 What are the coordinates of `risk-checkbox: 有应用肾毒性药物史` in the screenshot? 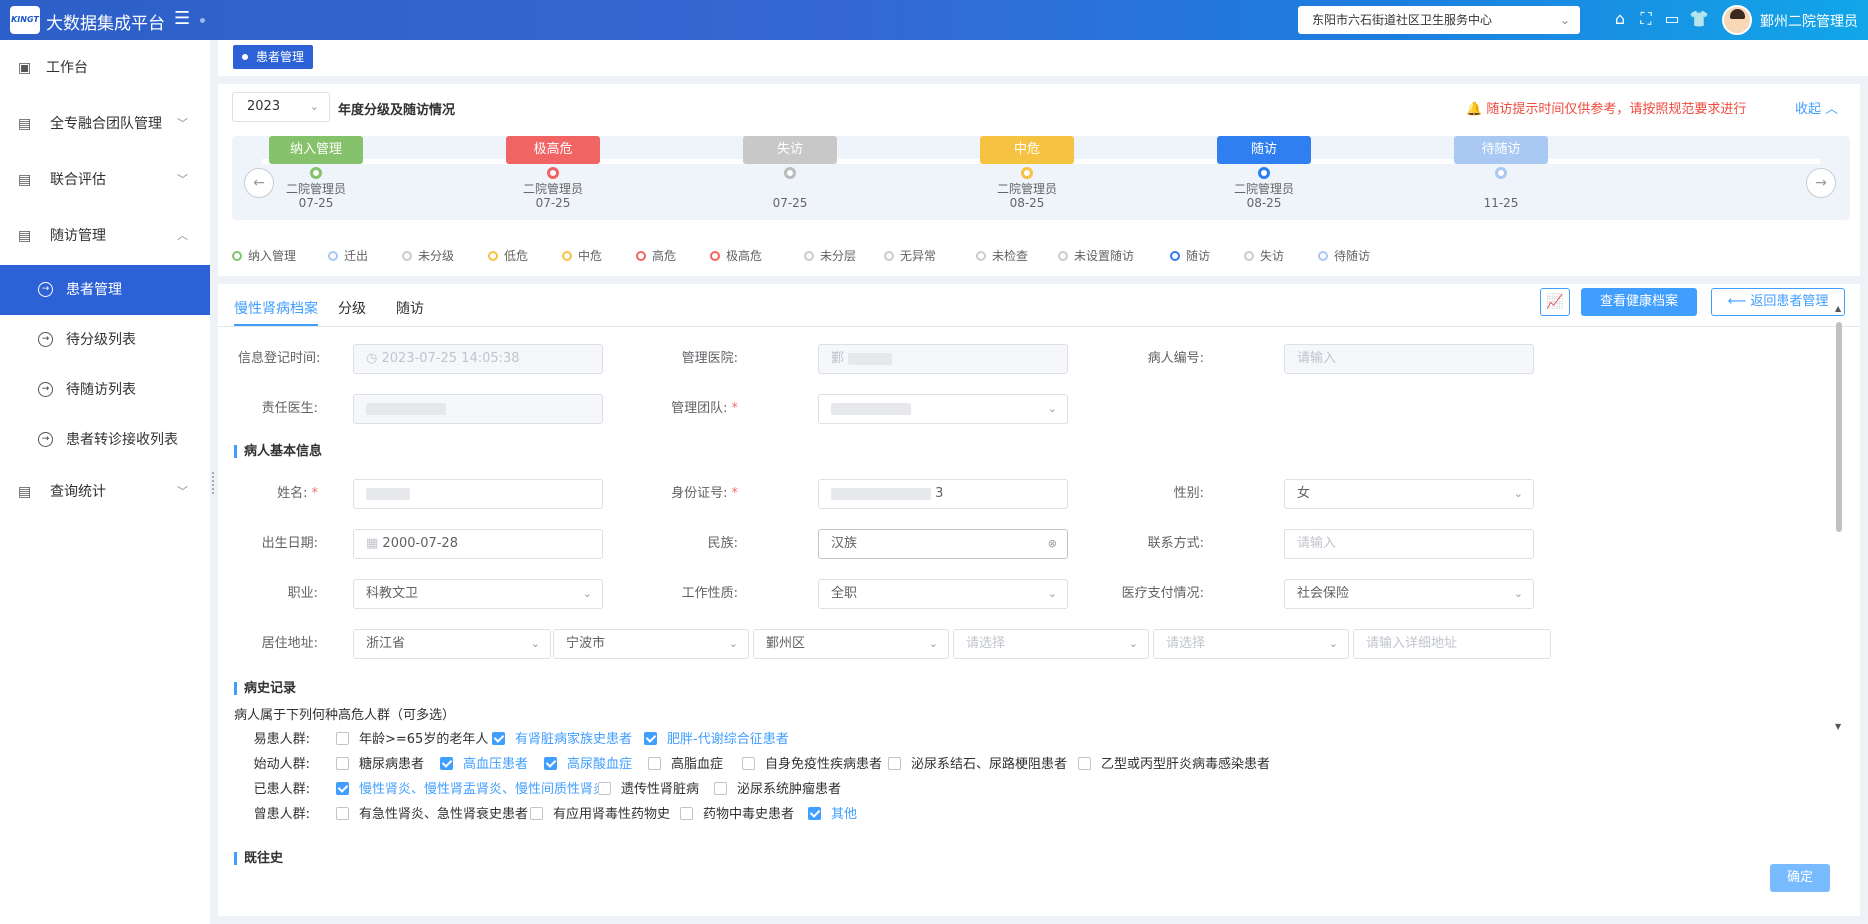 It's located at (600, 812).